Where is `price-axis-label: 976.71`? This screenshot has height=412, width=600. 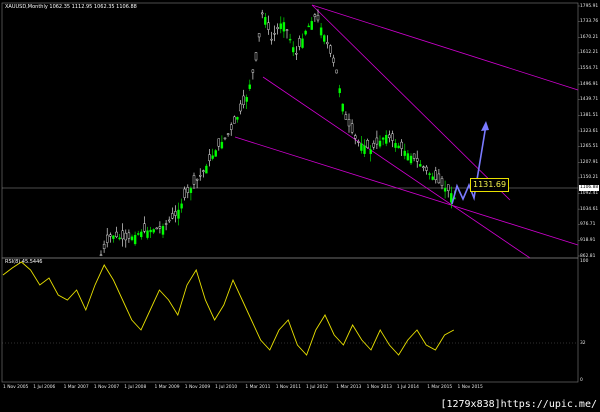
price-axis-label: 976.71 is located at coordinates (588, 225).